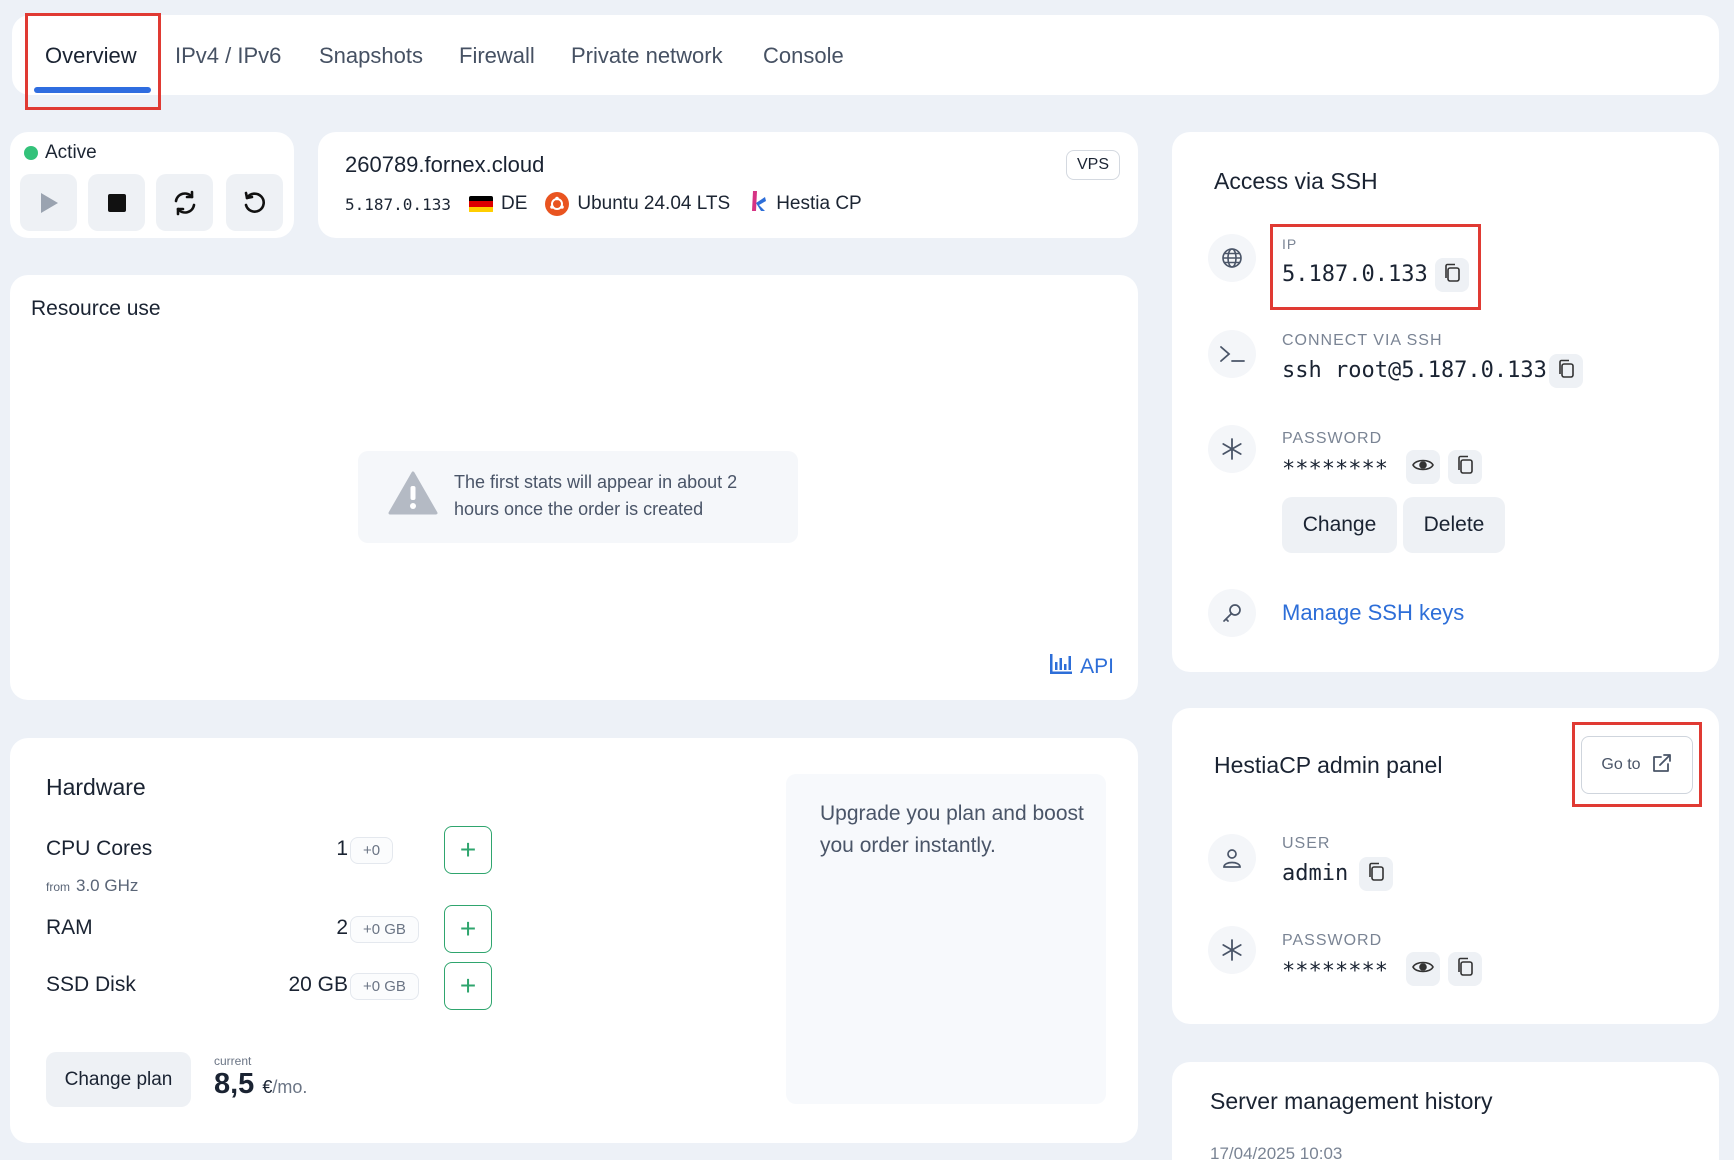  What do you see at coordinates (647, 56) in the screenshot?
I see `tab-private-network: Private network` at bounding box center [647, 56].